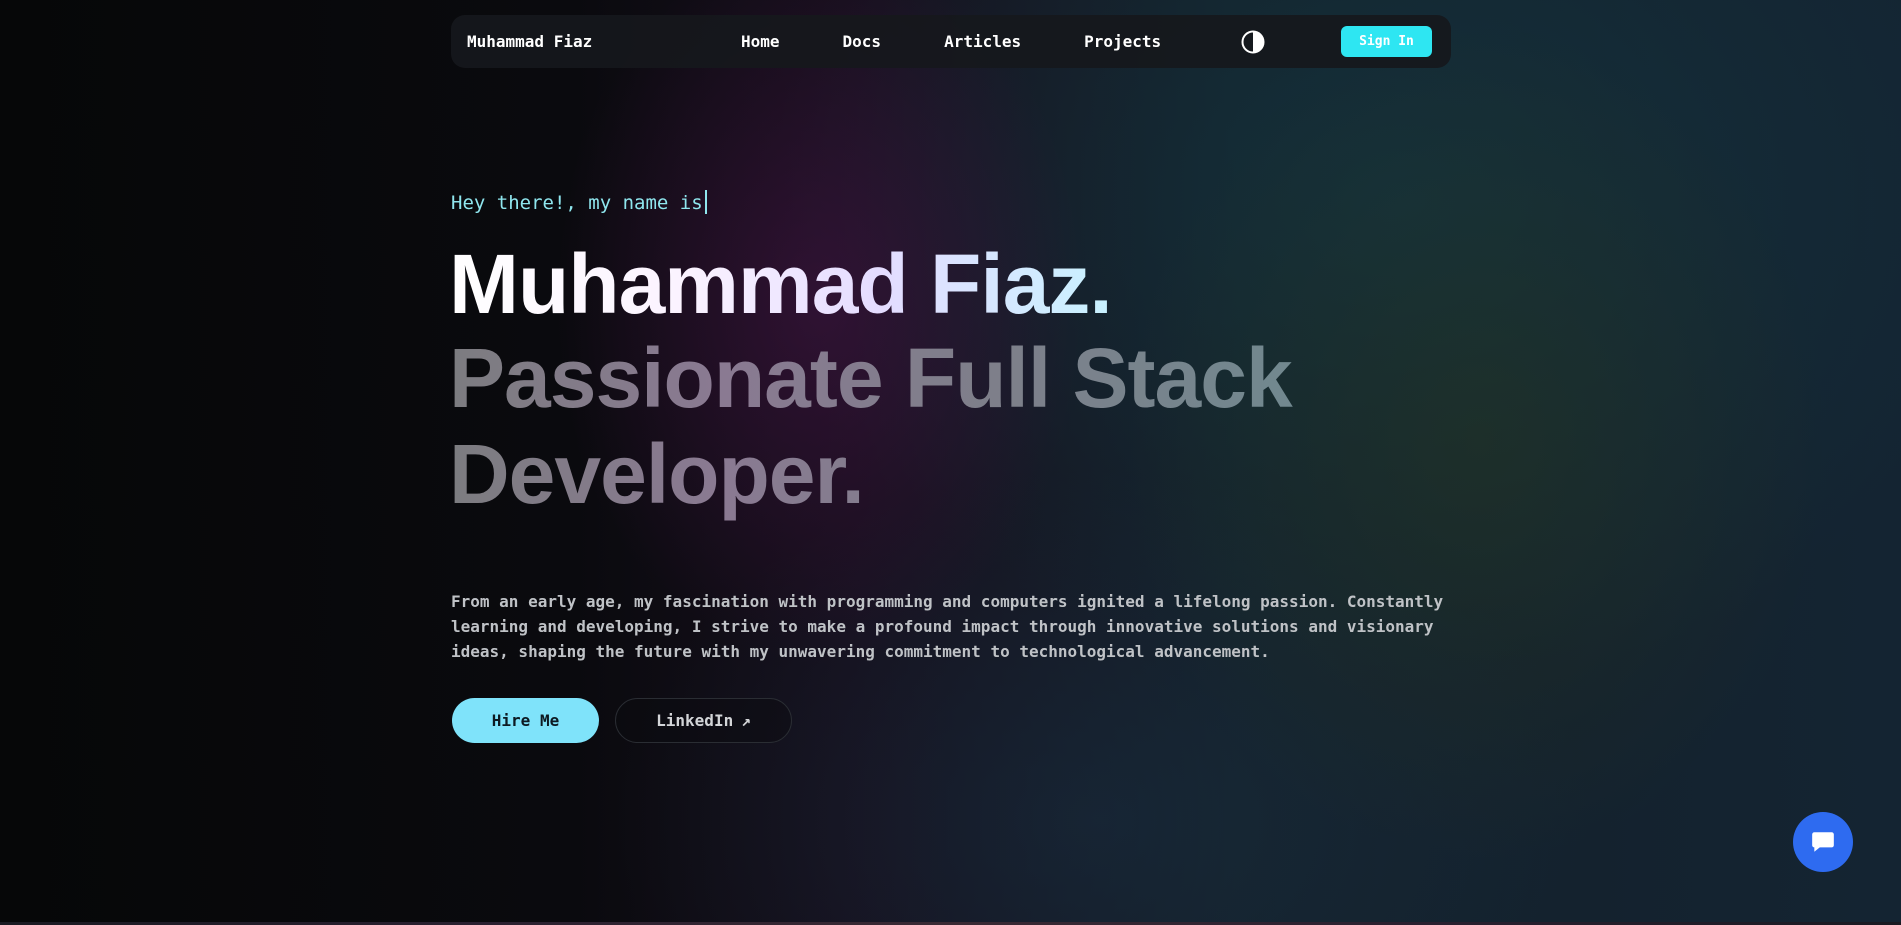 The image size is (1901, 925). What do you see at coordinates (705, 202) in the screenshot?
I see `typing-caret` at bounding box center [705, 202].